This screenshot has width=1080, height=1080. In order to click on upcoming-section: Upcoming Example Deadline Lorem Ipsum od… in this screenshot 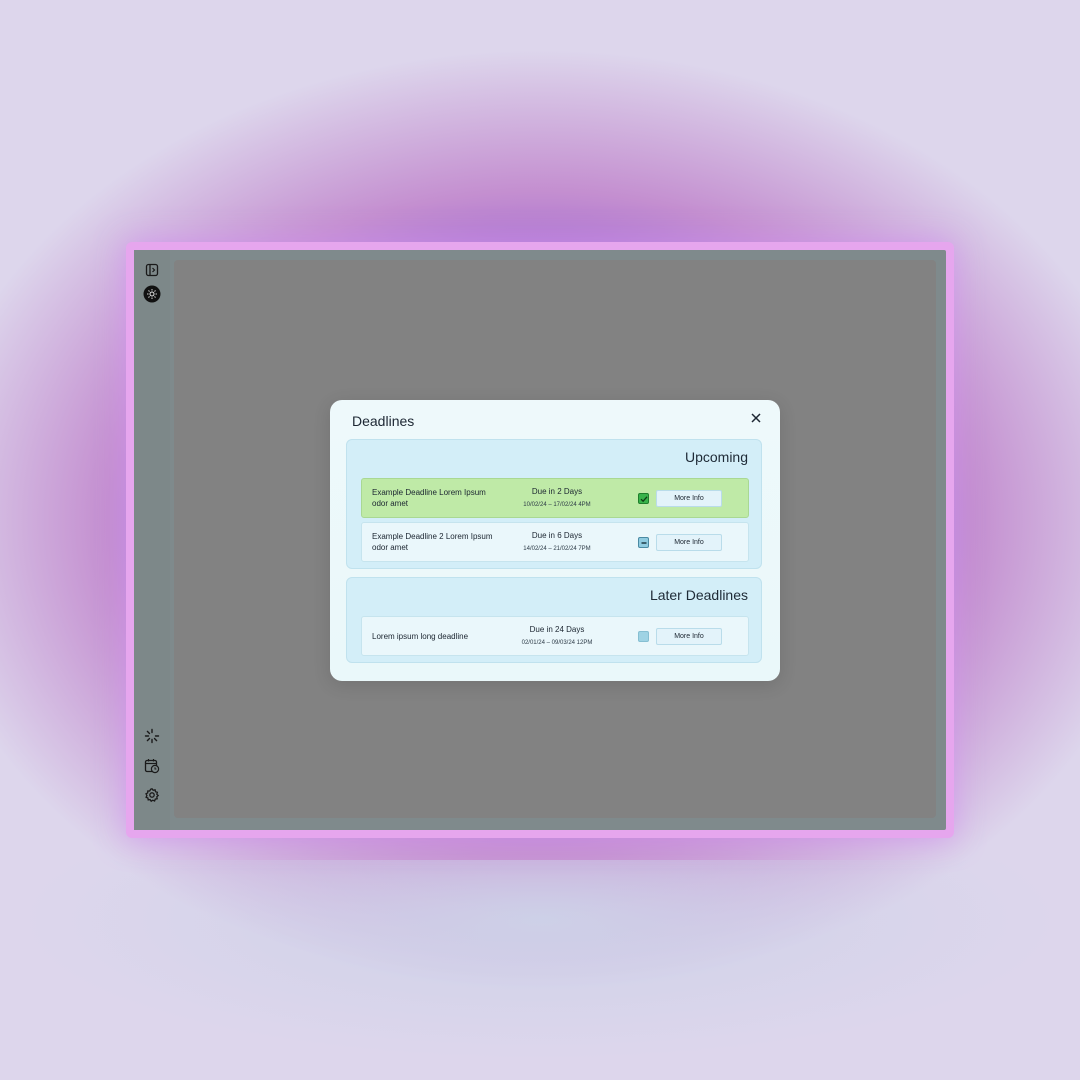, I will do `click(554, 504)`.